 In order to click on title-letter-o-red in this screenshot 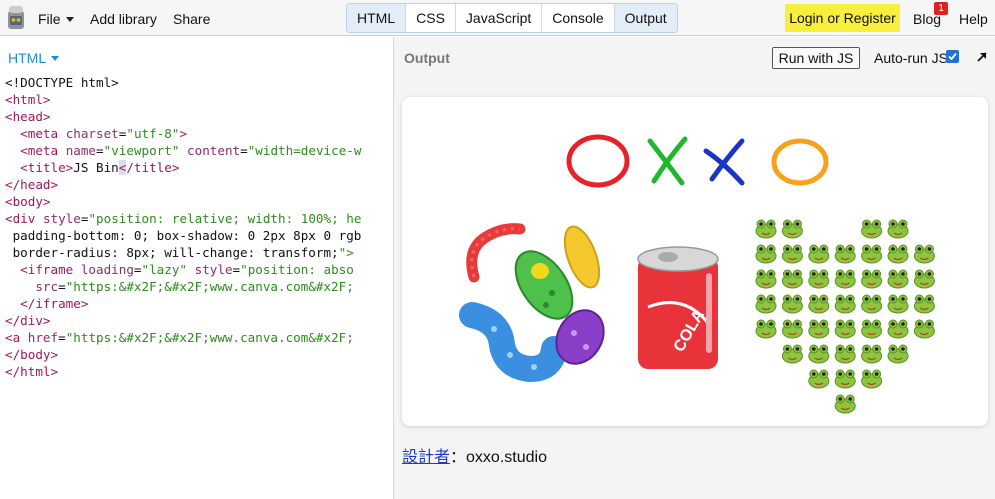, I will do `click(598, 161)`.